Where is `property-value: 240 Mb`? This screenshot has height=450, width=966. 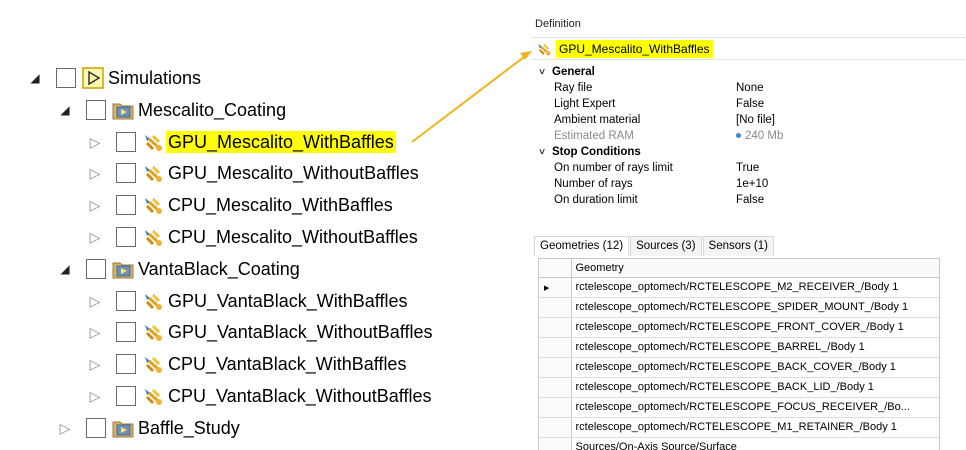 property-value: 240 Mb is located at coordinates (759, 136).